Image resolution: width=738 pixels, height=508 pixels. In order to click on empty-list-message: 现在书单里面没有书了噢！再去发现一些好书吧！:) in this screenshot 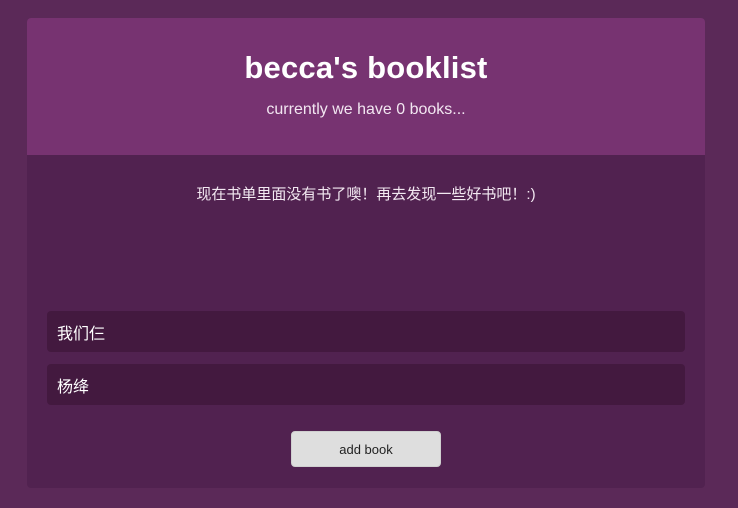, I will do `click(366, 194)`.